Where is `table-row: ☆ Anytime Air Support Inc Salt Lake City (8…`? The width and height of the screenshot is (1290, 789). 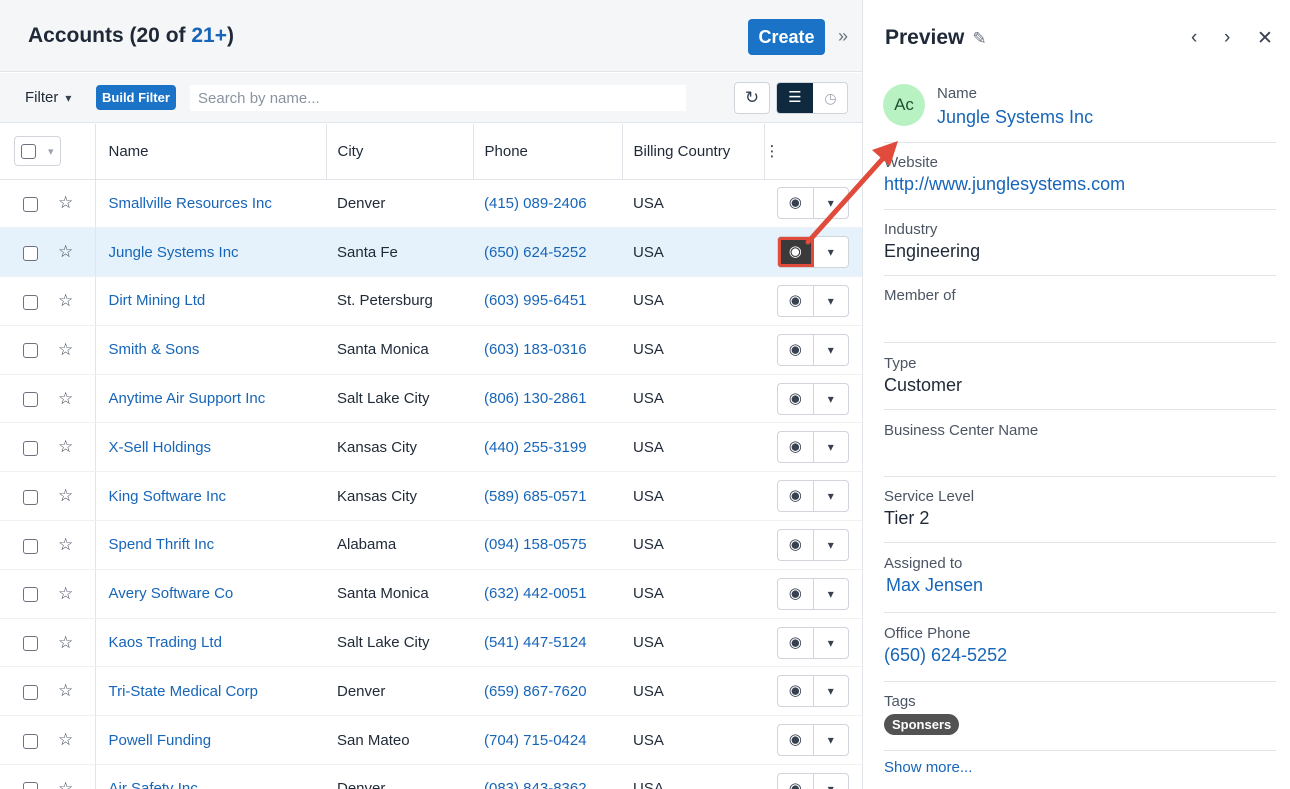
table-row: ☆ Anytime Air Support Inc Salt Lake City (8… is located at coordinates (431, 399).